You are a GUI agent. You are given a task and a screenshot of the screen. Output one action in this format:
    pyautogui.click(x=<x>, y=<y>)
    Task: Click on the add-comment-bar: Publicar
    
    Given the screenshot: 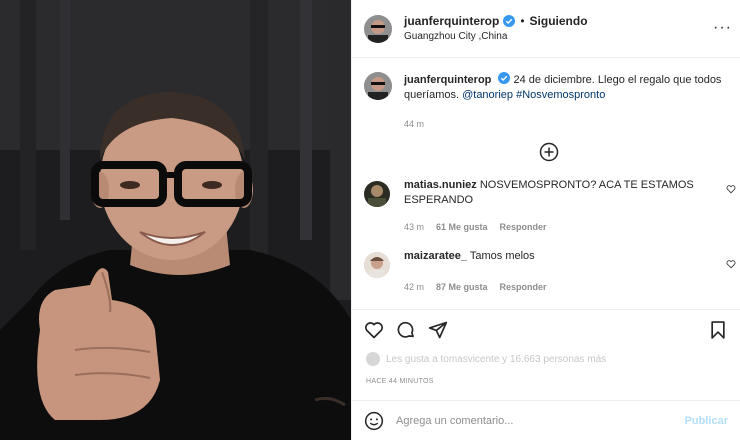 What is the action you would take?
    pyautogui.click(x=546, y=420)
    